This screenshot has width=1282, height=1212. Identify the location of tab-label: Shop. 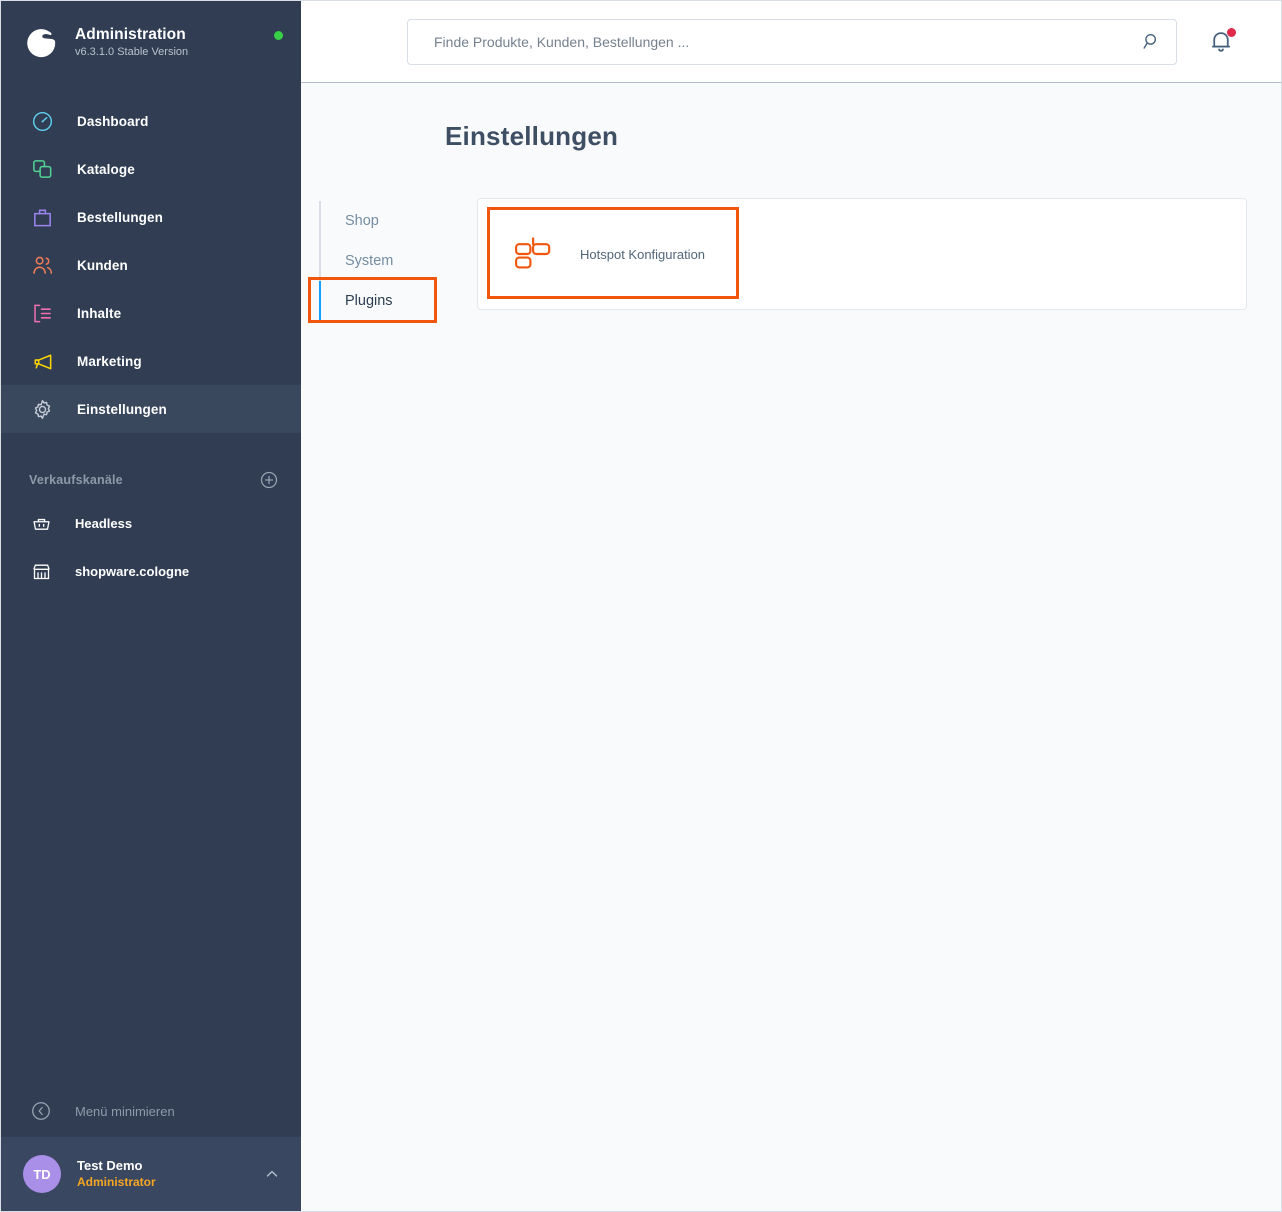
(362, 221).